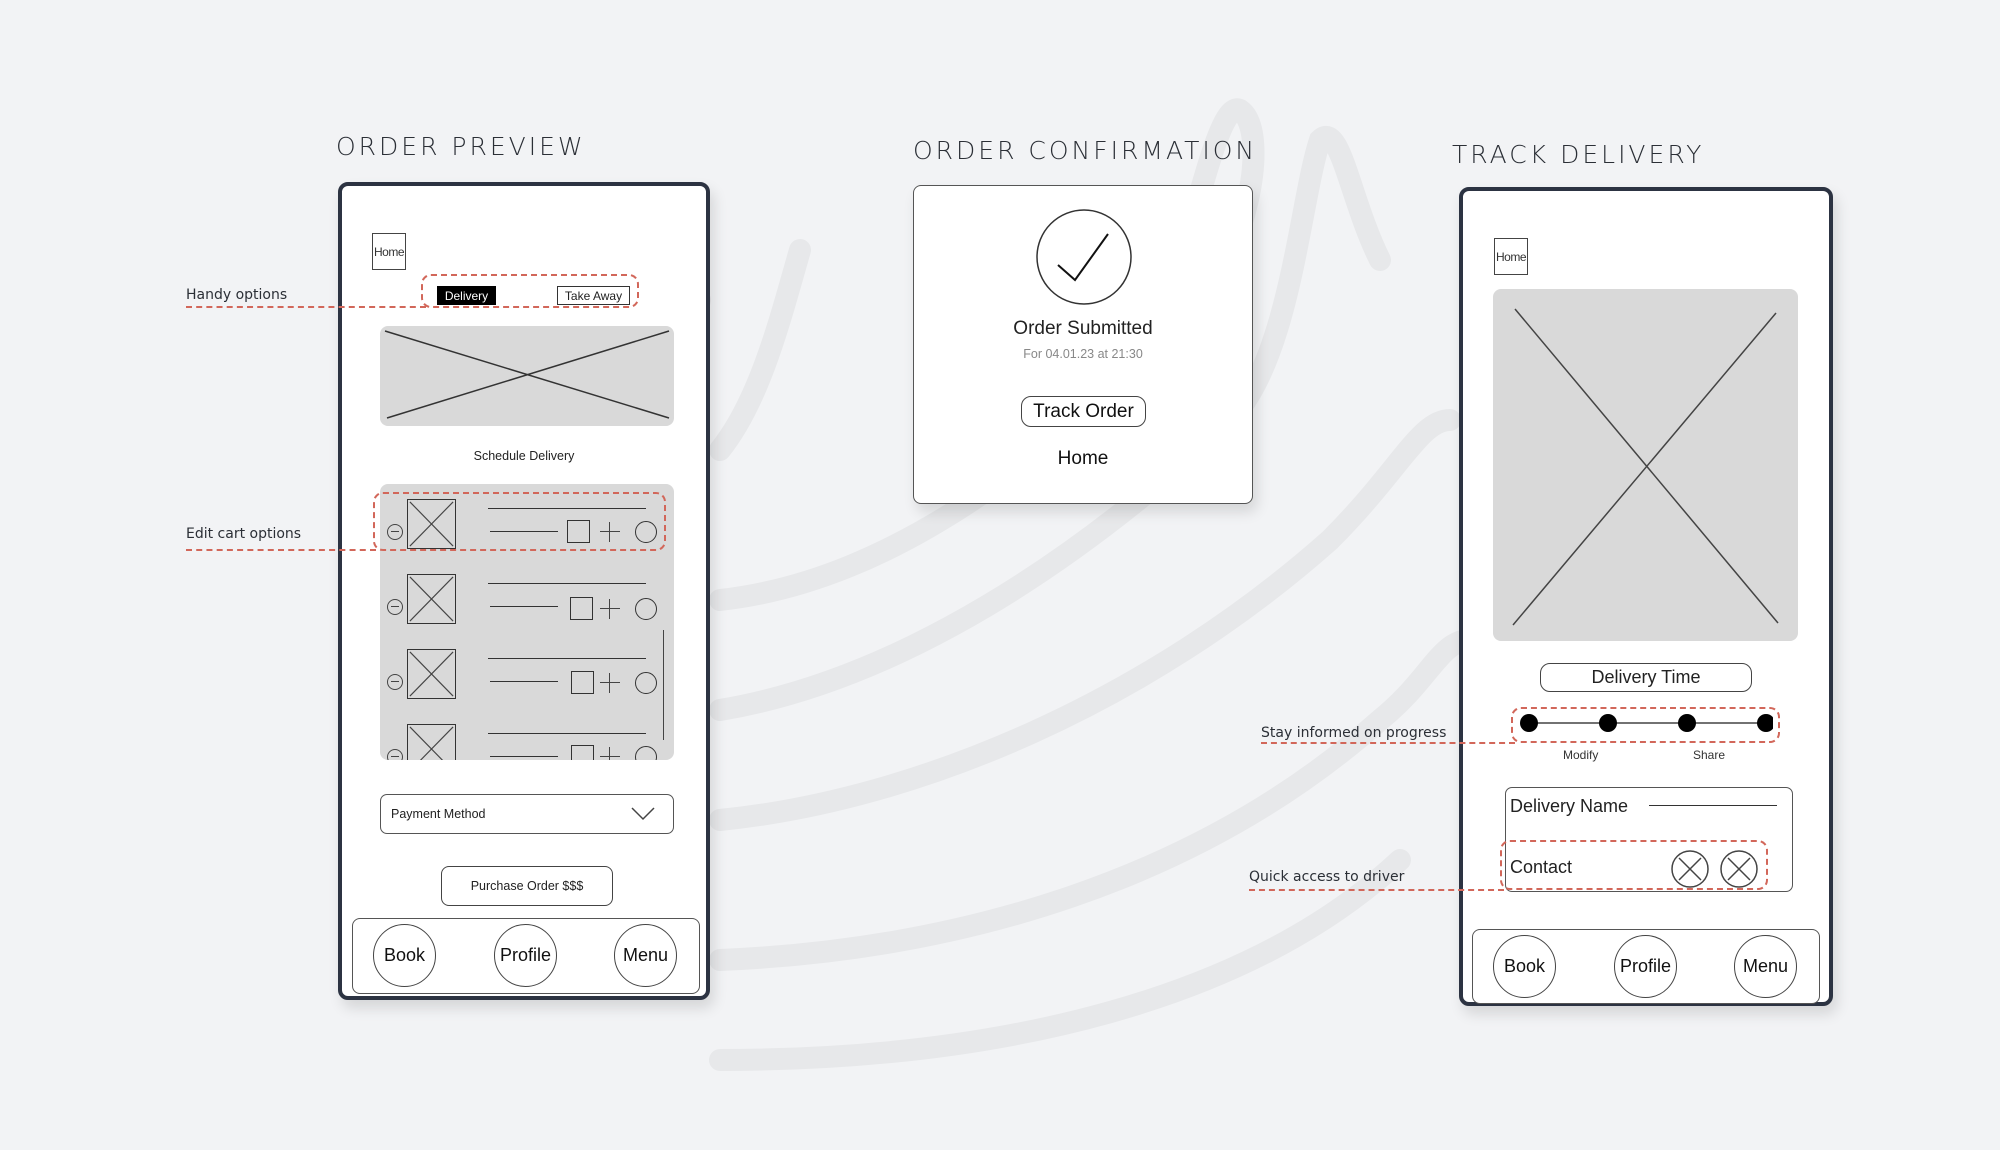 This screenshot has height=1150, width=2000. Describe the element at coordinates (1580, 755) in the screenshot. I see `progress-label-modify: Modify` at that location.